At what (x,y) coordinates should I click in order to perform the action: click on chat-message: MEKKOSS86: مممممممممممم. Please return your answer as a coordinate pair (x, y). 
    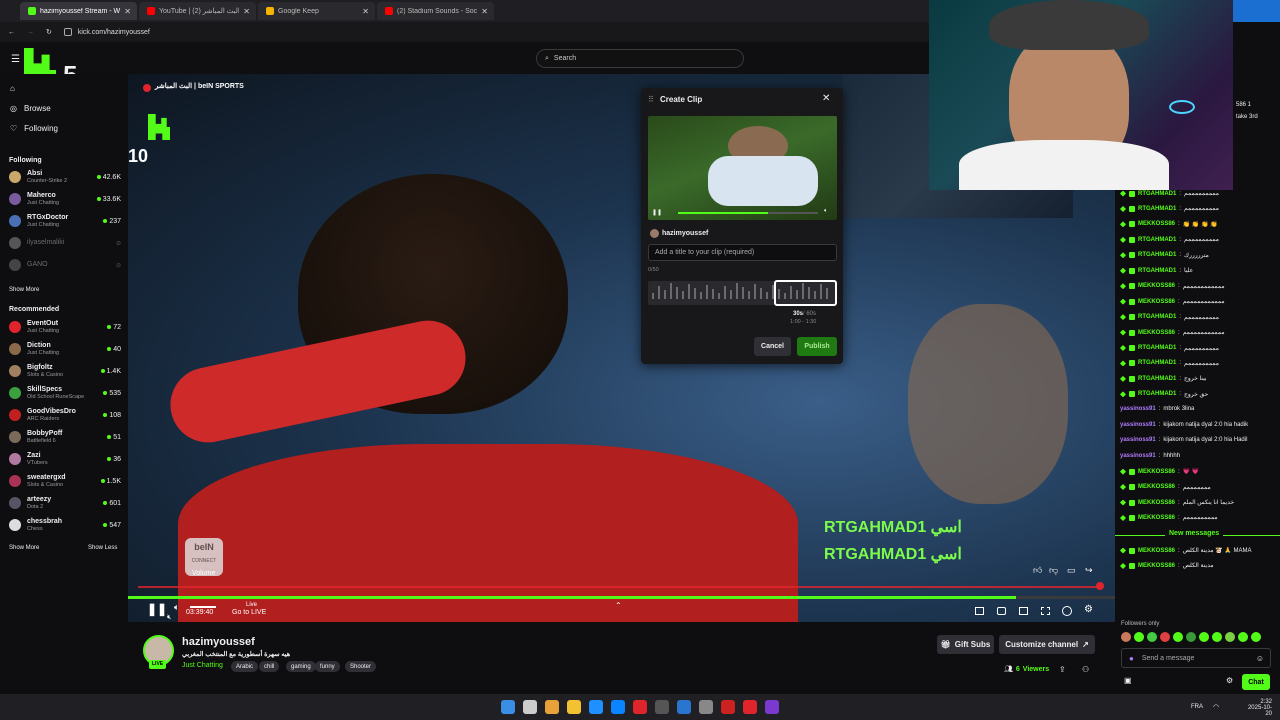
    Looking at the image, I should click on (1172, 332).